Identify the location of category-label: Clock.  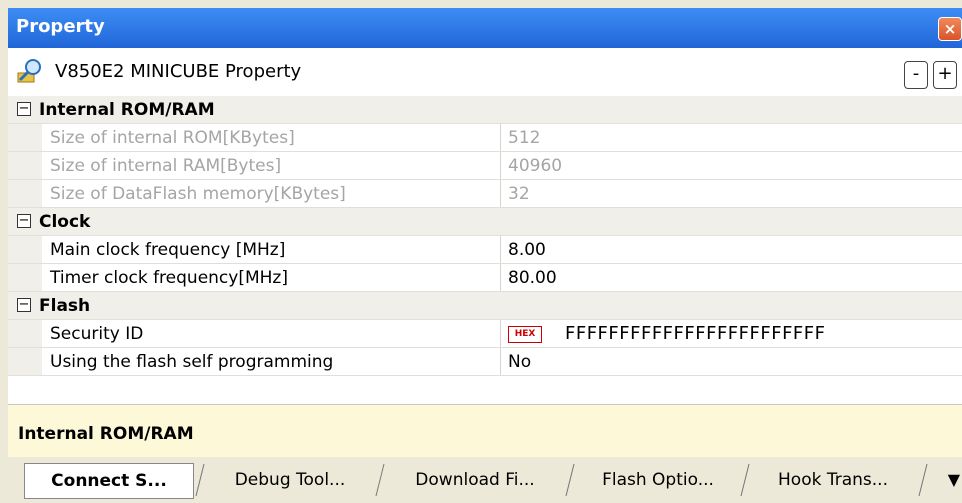
(65, 222).